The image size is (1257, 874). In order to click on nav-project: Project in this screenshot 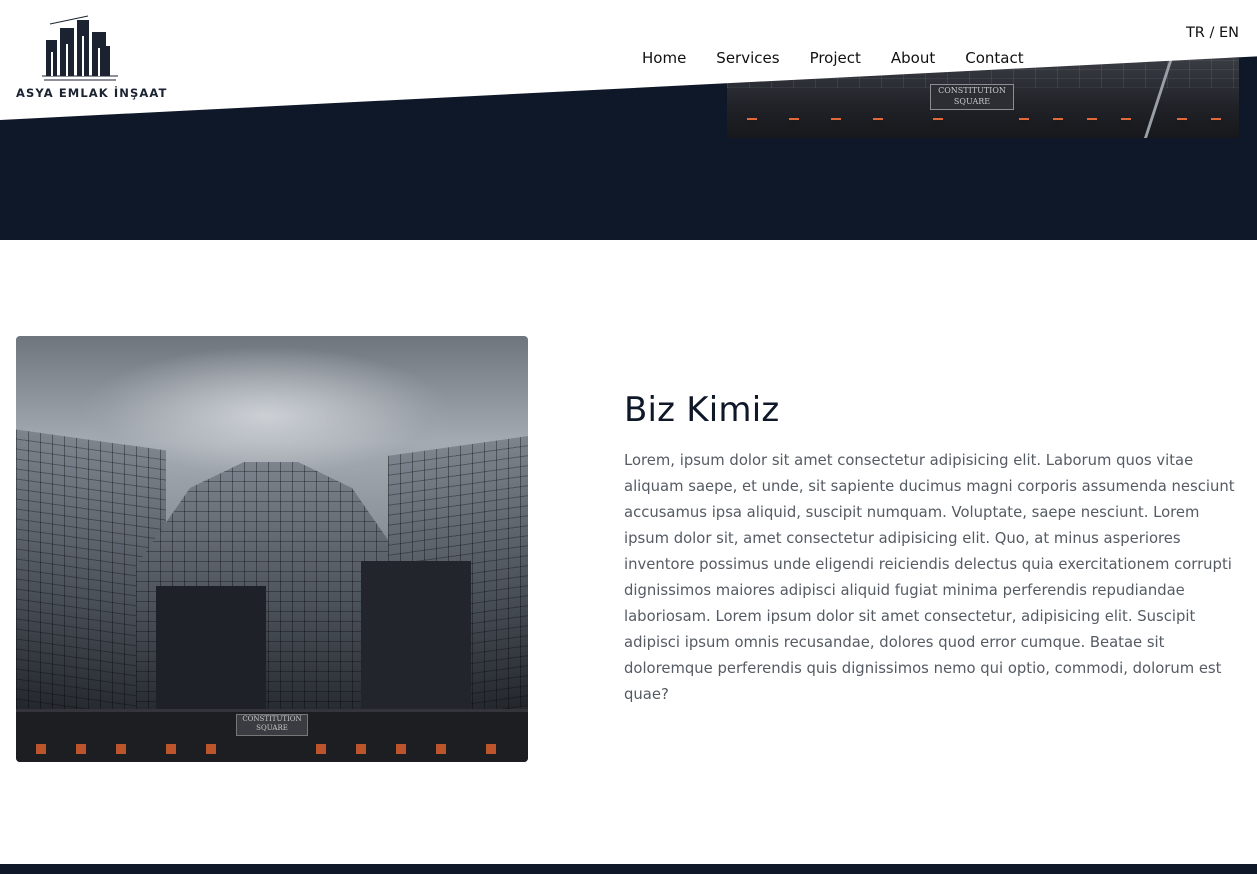, I will do `click(835, 58)`.